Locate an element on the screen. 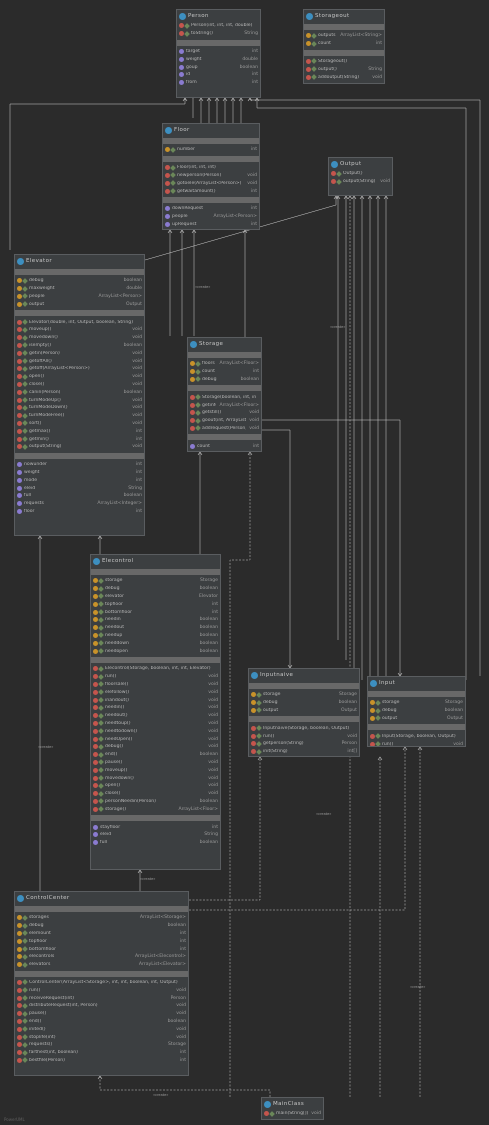 The height and width of the screenshot is (1125, 489). method-row: getoffAll() void is located at coordinates (79, 361).